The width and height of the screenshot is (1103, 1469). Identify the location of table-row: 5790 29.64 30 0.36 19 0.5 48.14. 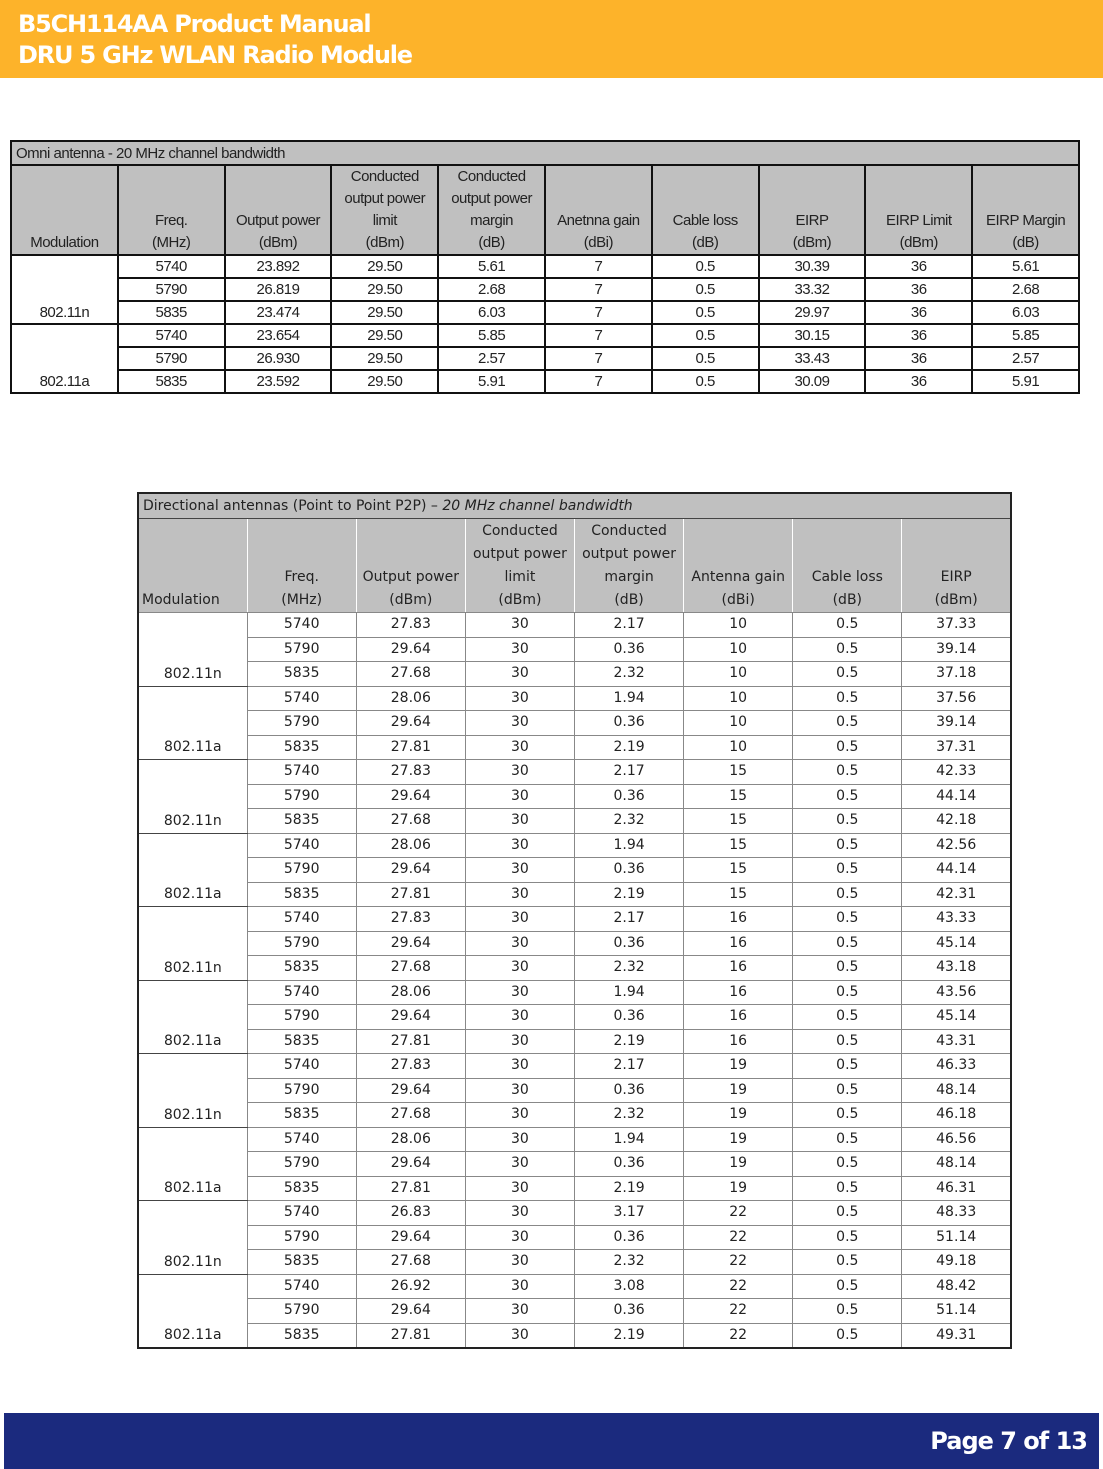
(575, 1164).